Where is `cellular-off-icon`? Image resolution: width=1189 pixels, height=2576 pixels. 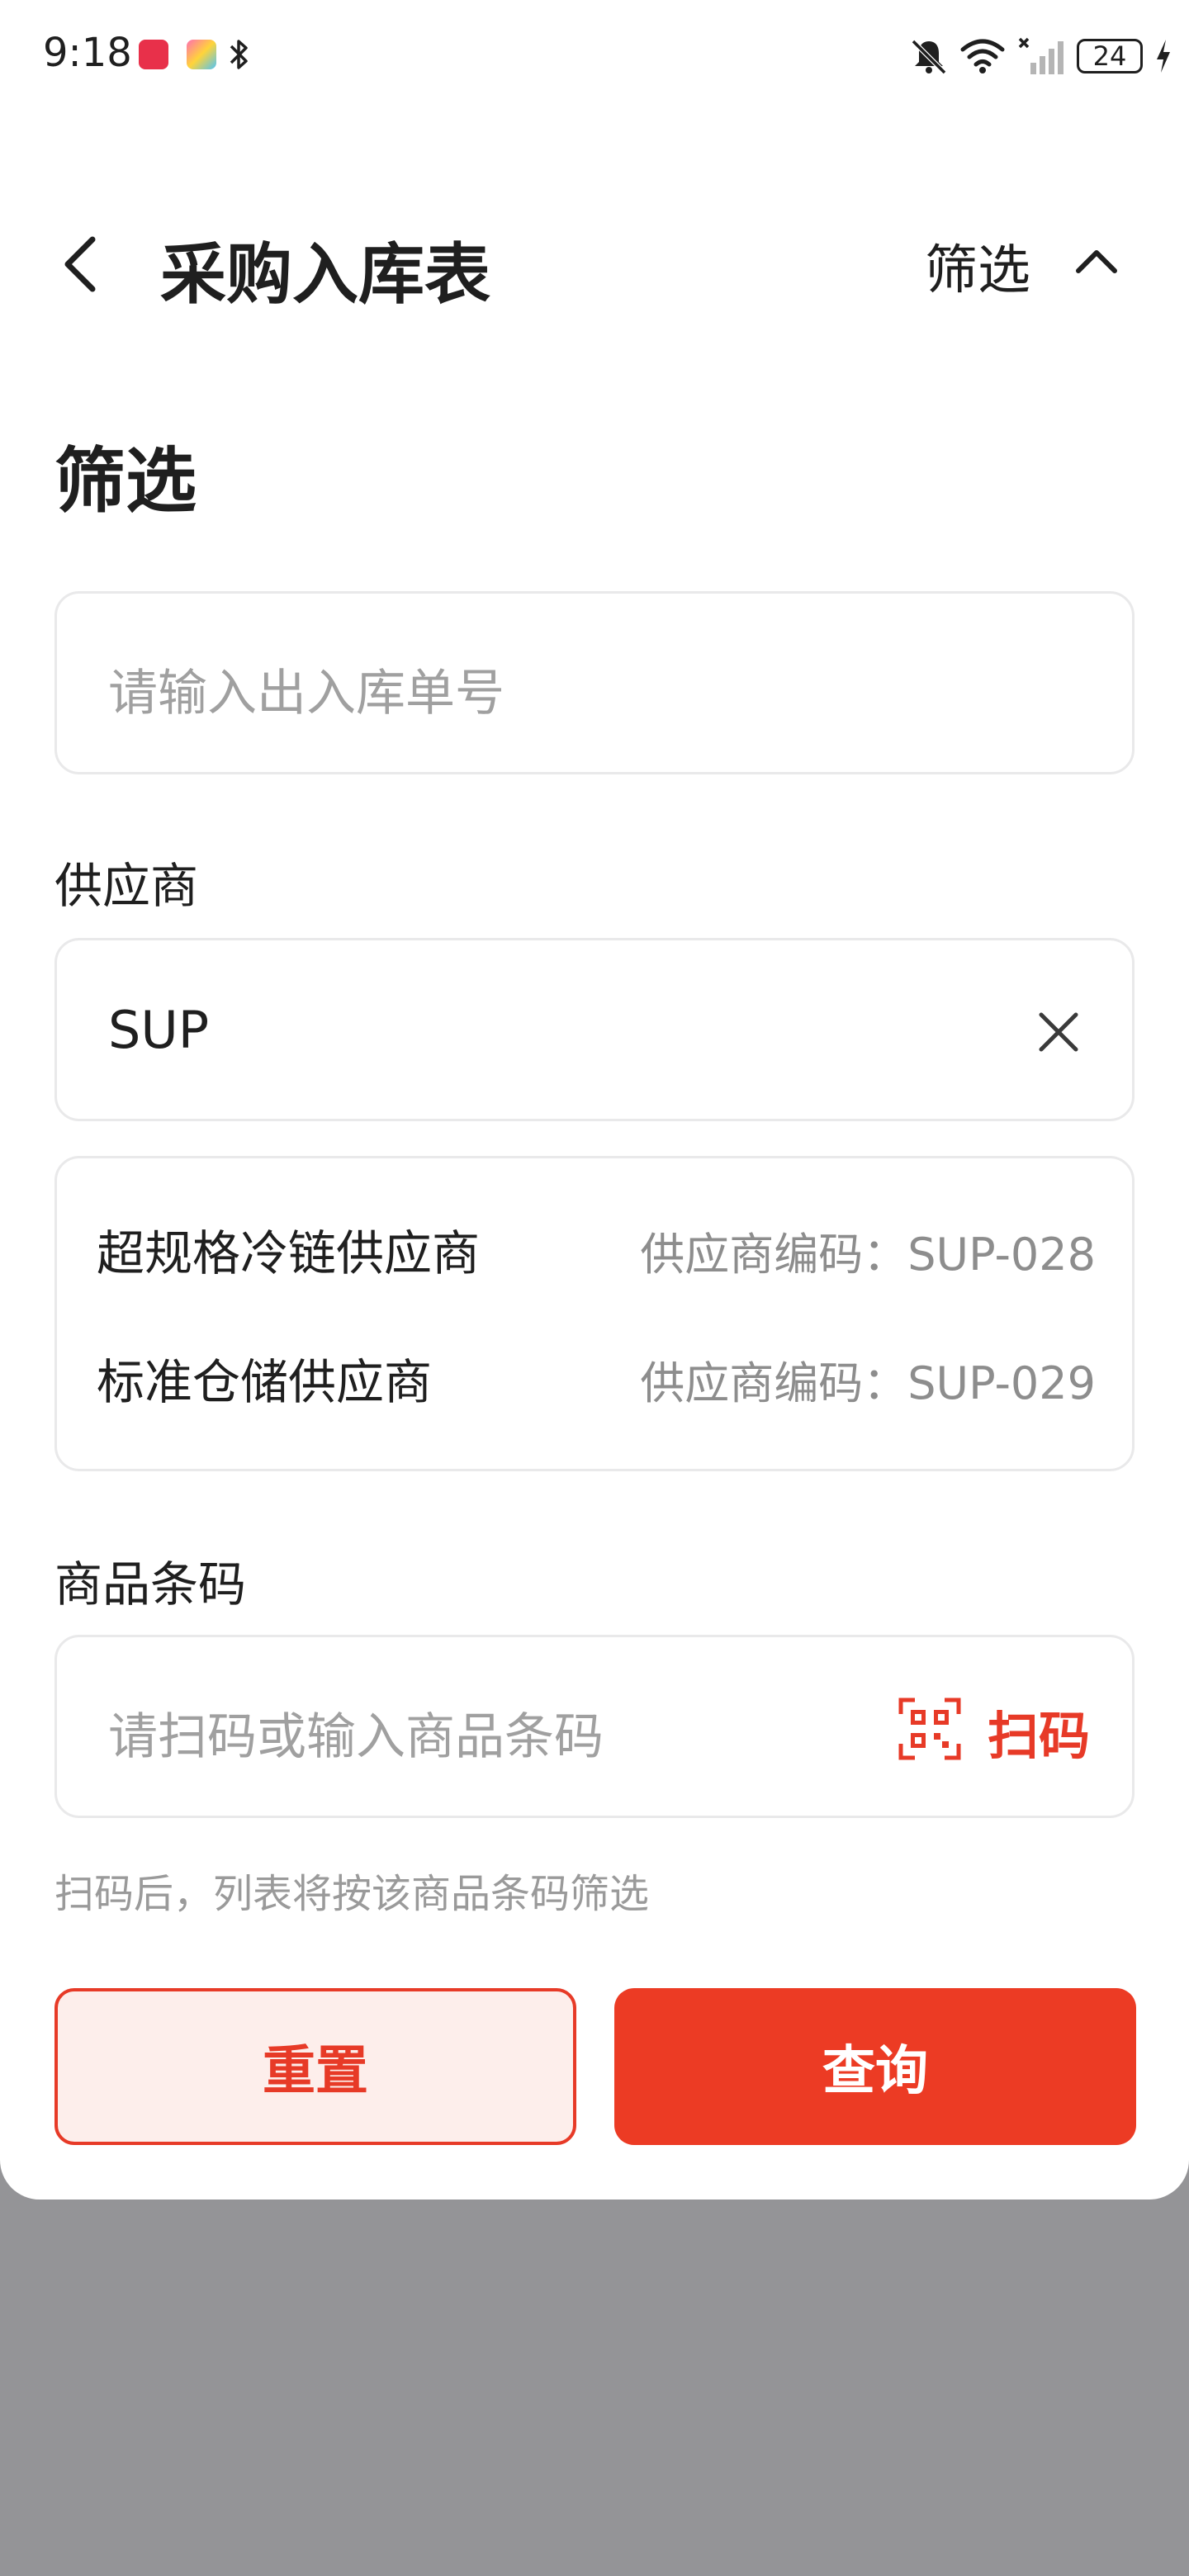 cellular-off-icon is located at coordinates (1040, 55).